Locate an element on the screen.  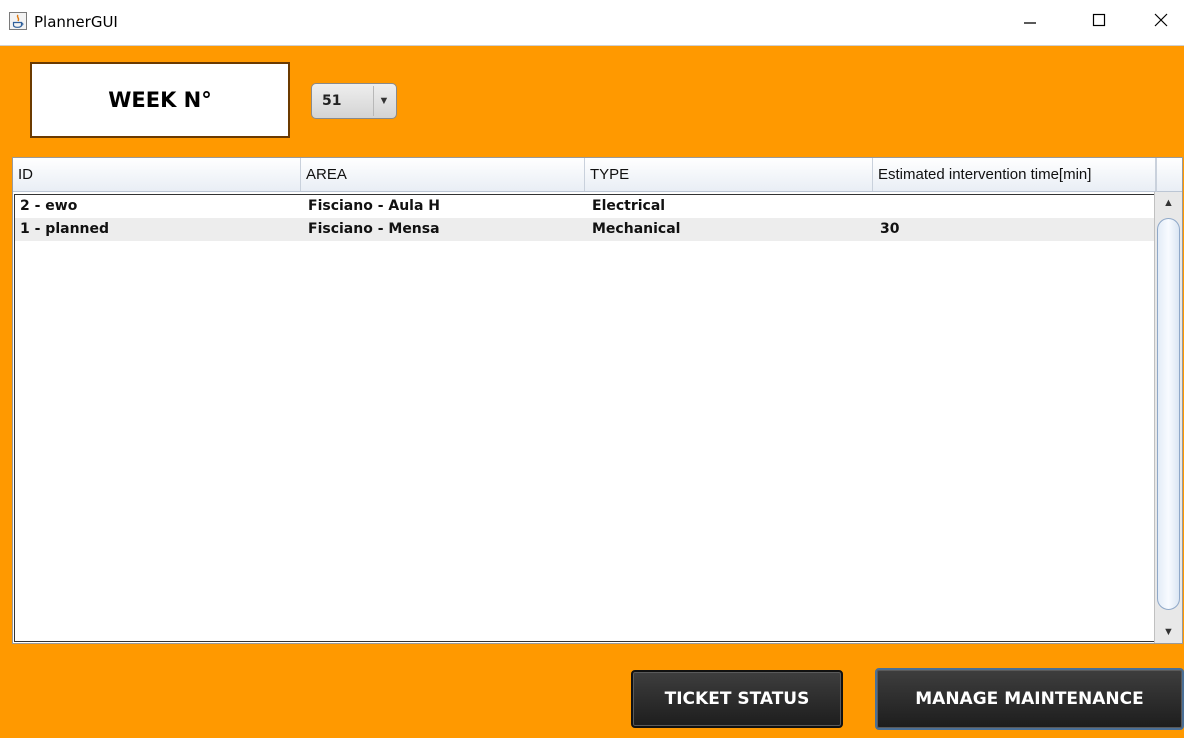
manage-maintenance-button: MANAGE MAINTENANCE is located at coordinates (1029, 699).